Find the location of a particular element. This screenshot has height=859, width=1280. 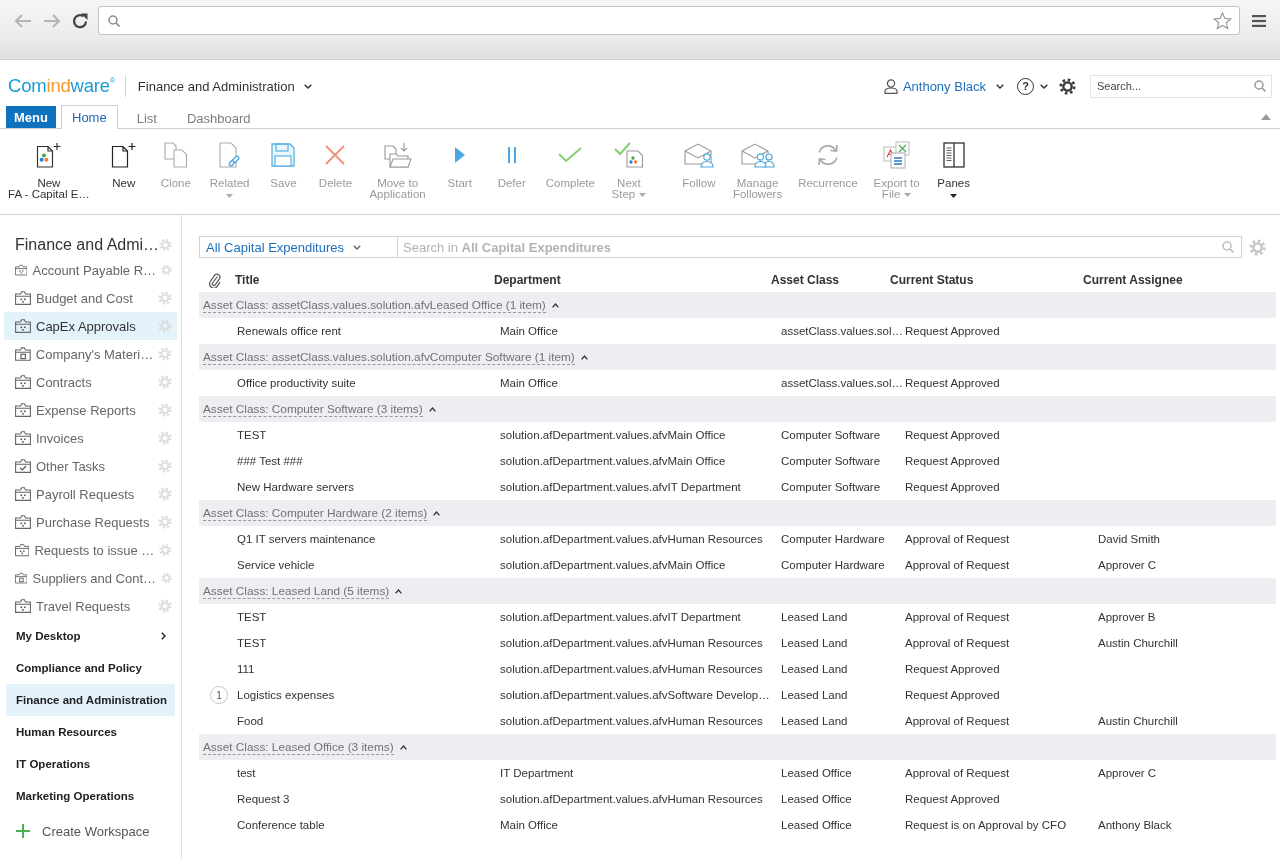

workspace-dropdown: Finance and Administration is located at coordinates (224, 86).